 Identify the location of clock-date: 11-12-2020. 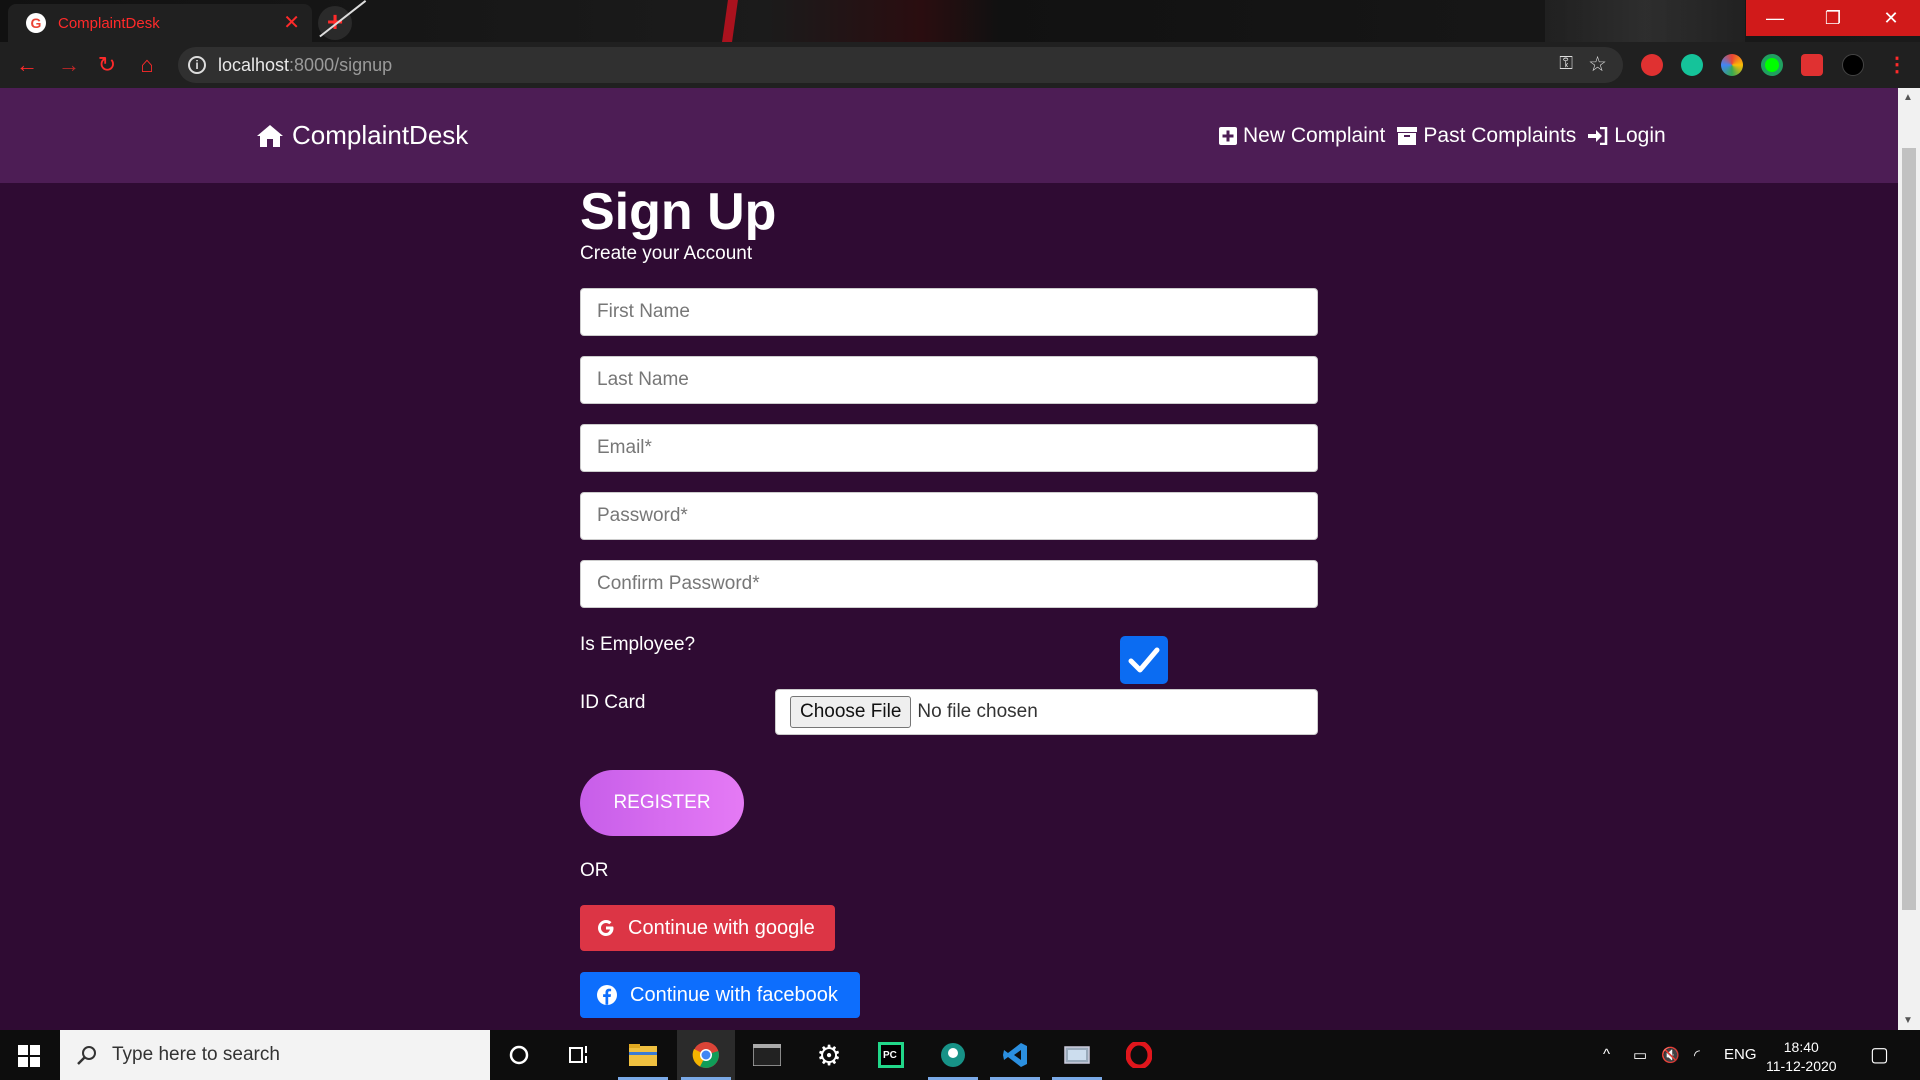
(1801, 1066).